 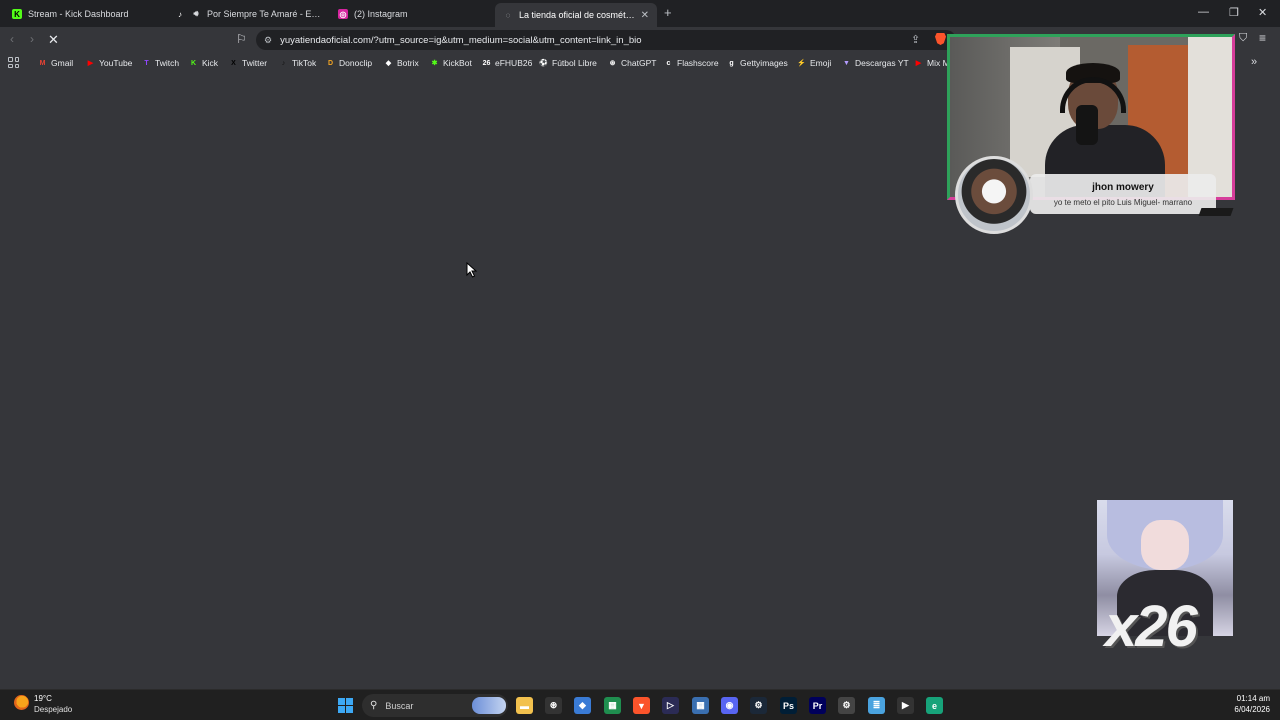 I want to click on bookmark-twitch: T Twitch, so click(x=160, y=63).